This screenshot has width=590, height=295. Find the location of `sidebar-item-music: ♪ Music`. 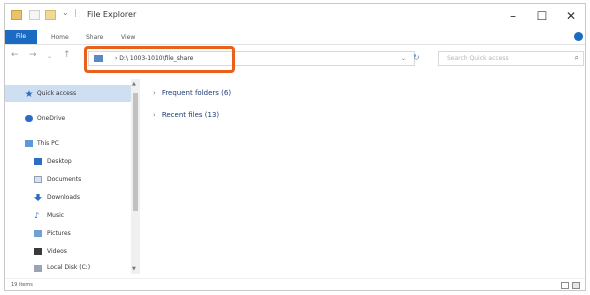

sidebar-item-music: ♪ Music is located at coordinates (68, 215).